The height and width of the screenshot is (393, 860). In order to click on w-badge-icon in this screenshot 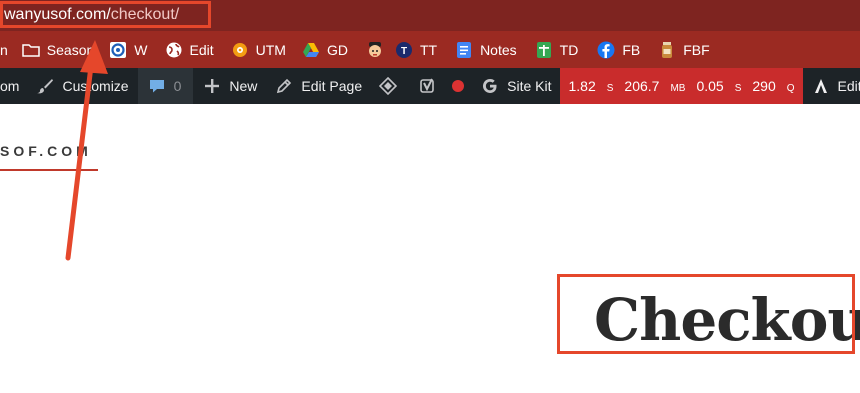, I will do `click(118, 50)`.